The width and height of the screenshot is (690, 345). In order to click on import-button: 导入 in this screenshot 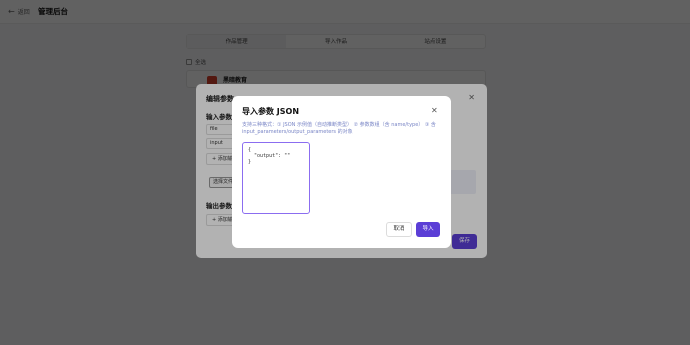, I will do `click(428, 229)`.